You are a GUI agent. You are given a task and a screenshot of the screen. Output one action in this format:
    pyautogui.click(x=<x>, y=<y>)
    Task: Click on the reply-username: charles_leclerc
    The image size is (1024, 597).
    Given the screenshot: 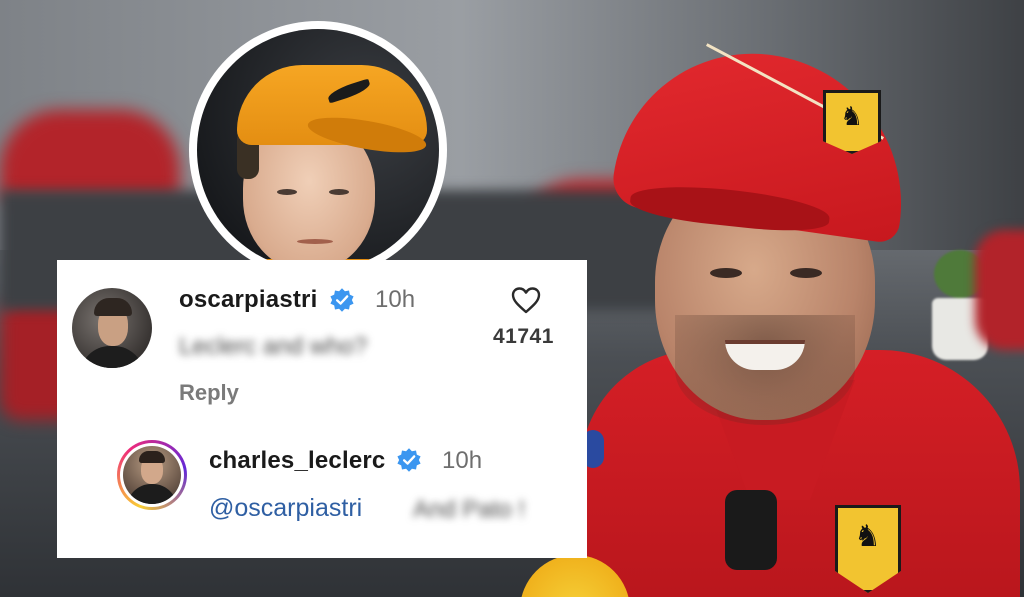 What is the action you would take?
    pyautogui.click(x=297, y=461)
    